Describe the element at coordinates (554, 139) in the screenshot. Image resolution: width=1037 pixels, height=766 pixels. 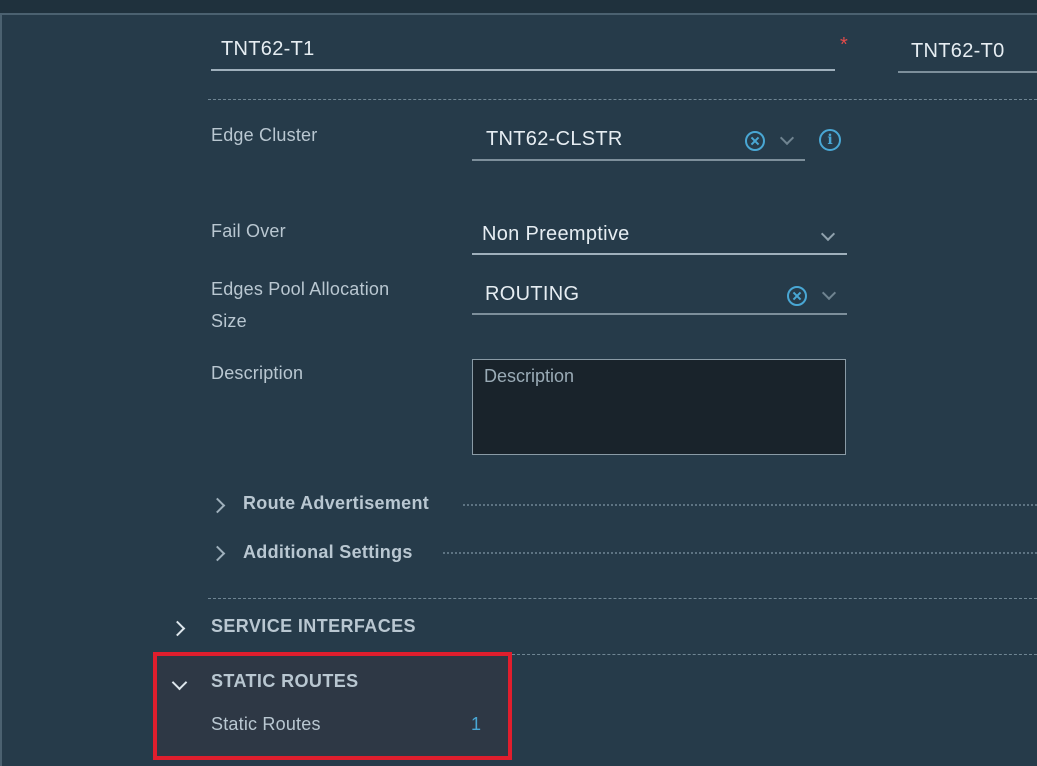
I see `edge-cluster-select: TNT62-CLSTR` at that location.